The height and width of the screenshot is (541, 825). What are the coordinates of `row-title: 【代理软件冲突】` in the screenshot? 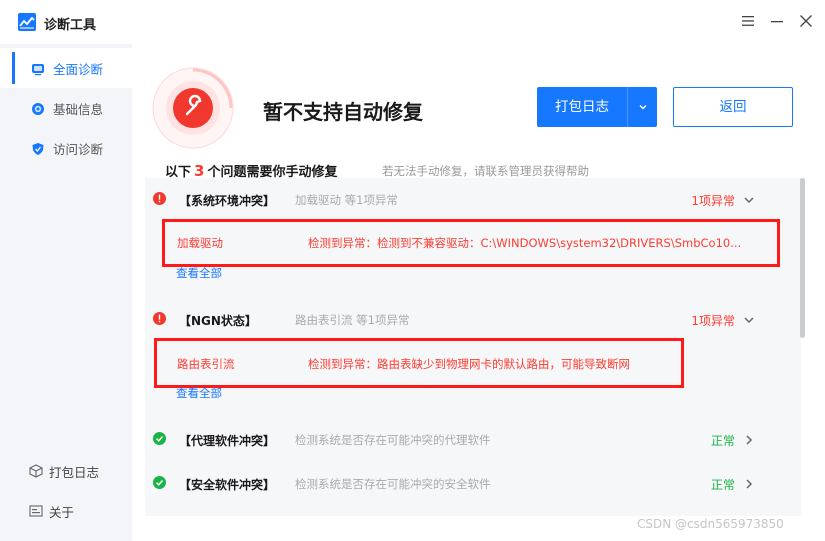 It's located at (227, 441).